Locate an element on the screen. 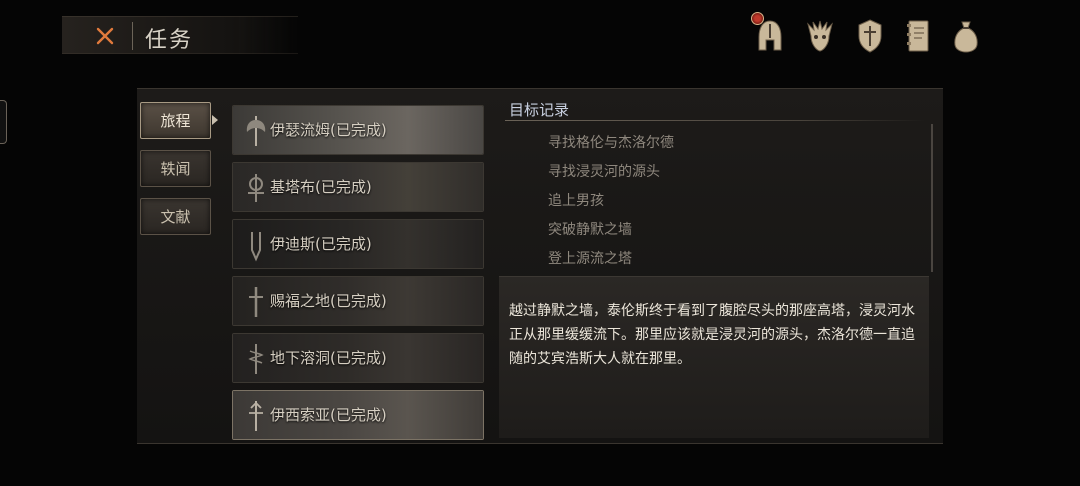  tab-anecdotes: 轶闻 is located at coordinates (175, 168).